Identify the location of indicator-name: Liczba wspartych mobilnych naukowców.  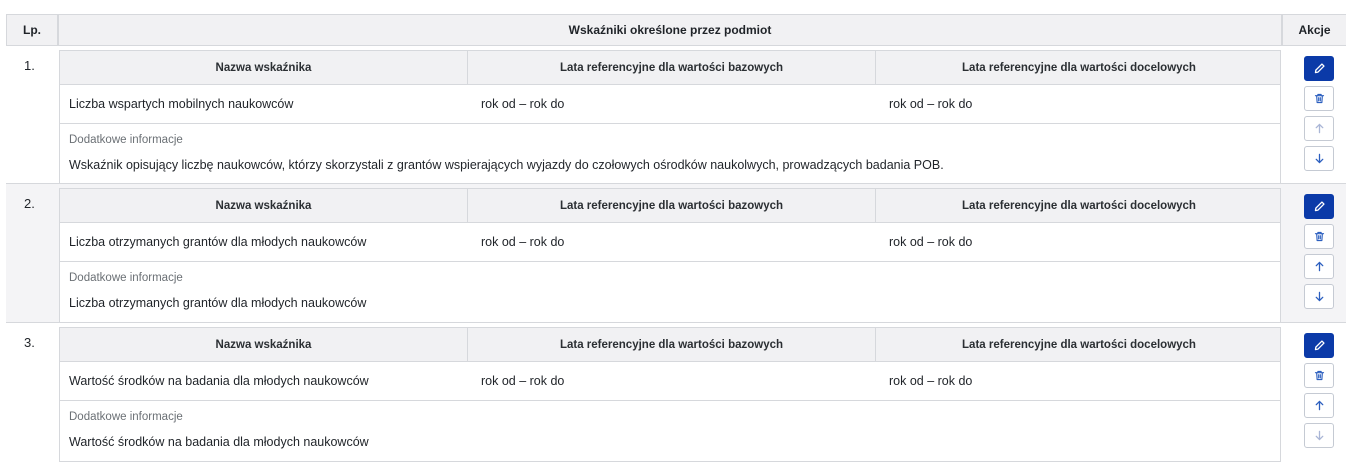
(181, 104).